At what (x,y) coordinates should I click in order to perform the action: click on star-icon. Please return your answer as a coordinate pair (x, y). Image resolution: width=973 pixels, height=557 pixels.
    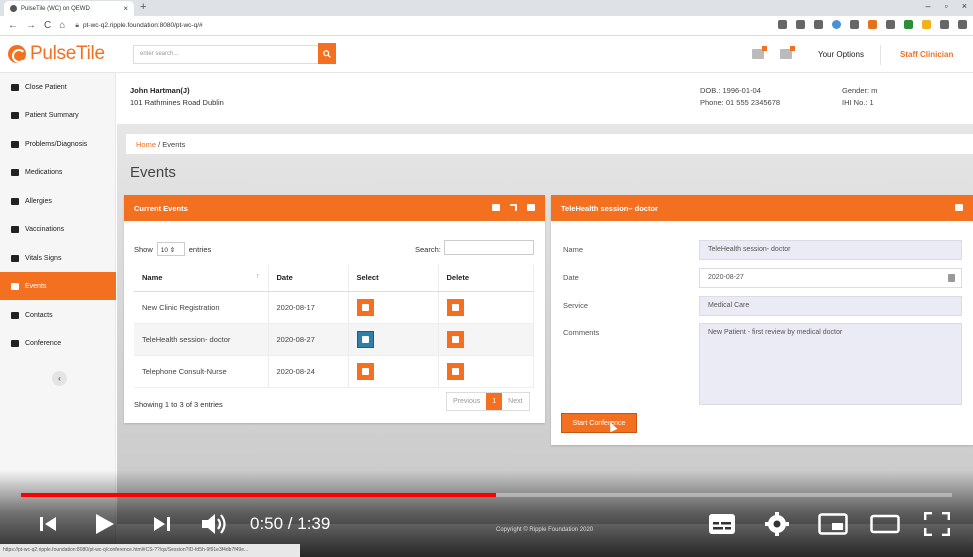
    Looking at the image, I should click on (800, 24).